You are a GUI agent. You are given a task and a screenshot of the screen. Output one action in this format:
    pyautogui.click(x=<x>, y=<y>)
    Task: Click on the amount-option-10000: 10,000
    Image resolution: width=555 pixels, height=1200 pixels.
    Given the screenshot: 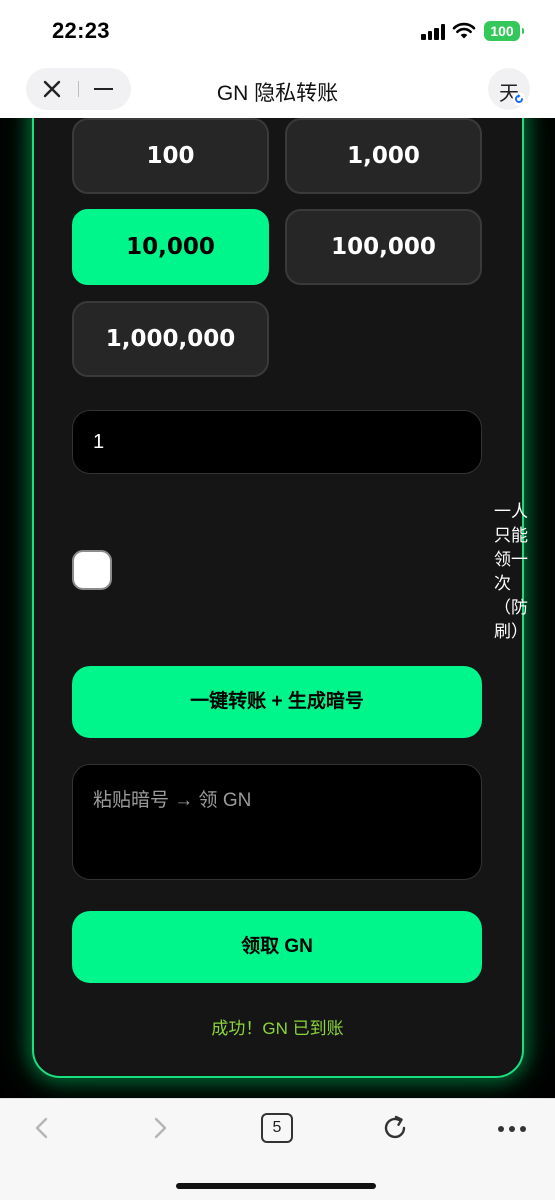 What is the action you would take?
    pyautogui.click(x=170, y=247)
    